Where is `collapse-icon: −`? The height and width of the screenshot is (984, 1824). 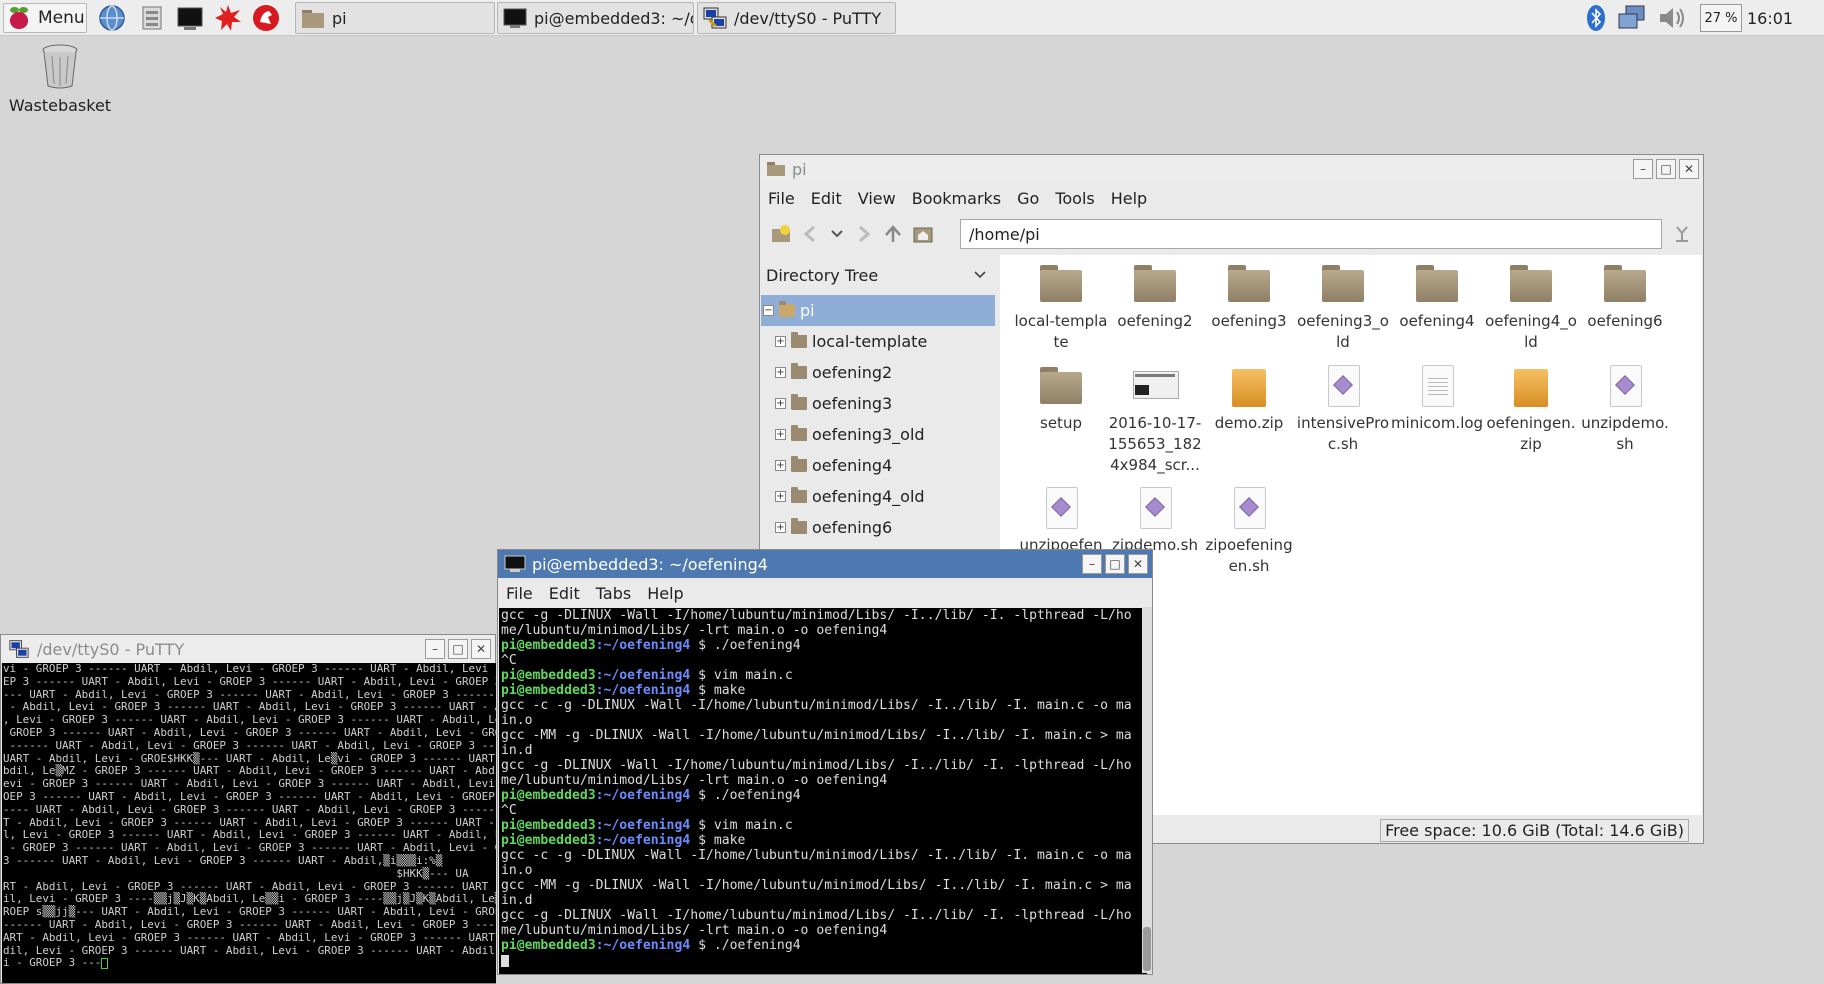
collapse-icon: − is located at coordinates (768, 310).